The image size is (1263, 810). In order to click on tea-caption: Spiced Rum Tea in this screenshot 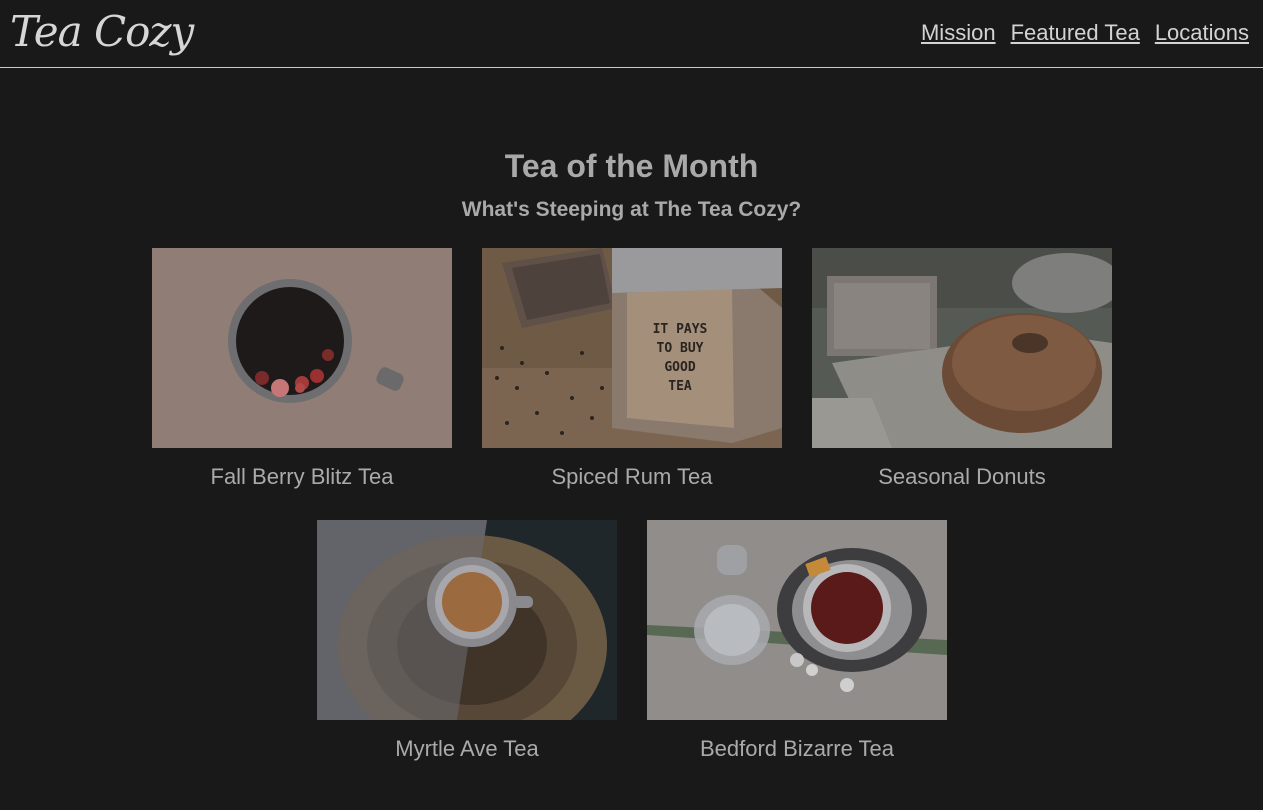, I will do `click(632, 476)`.